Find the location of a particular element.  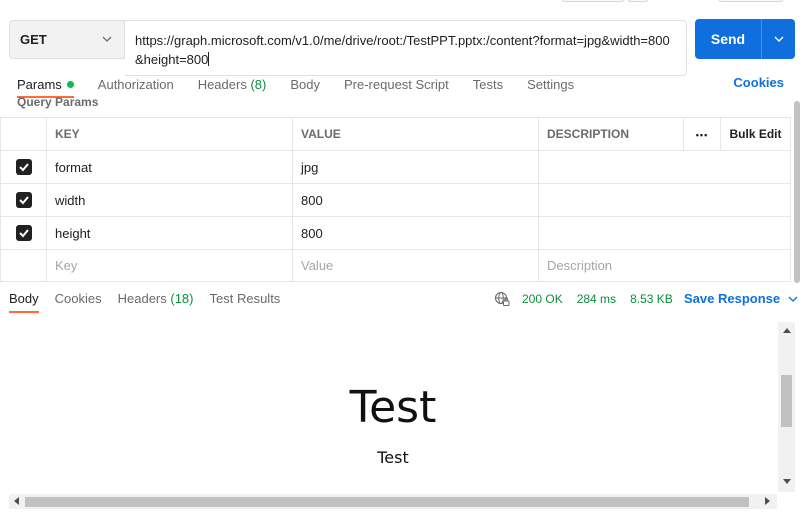

tab-body: Body is located at coordinates (305, 84).